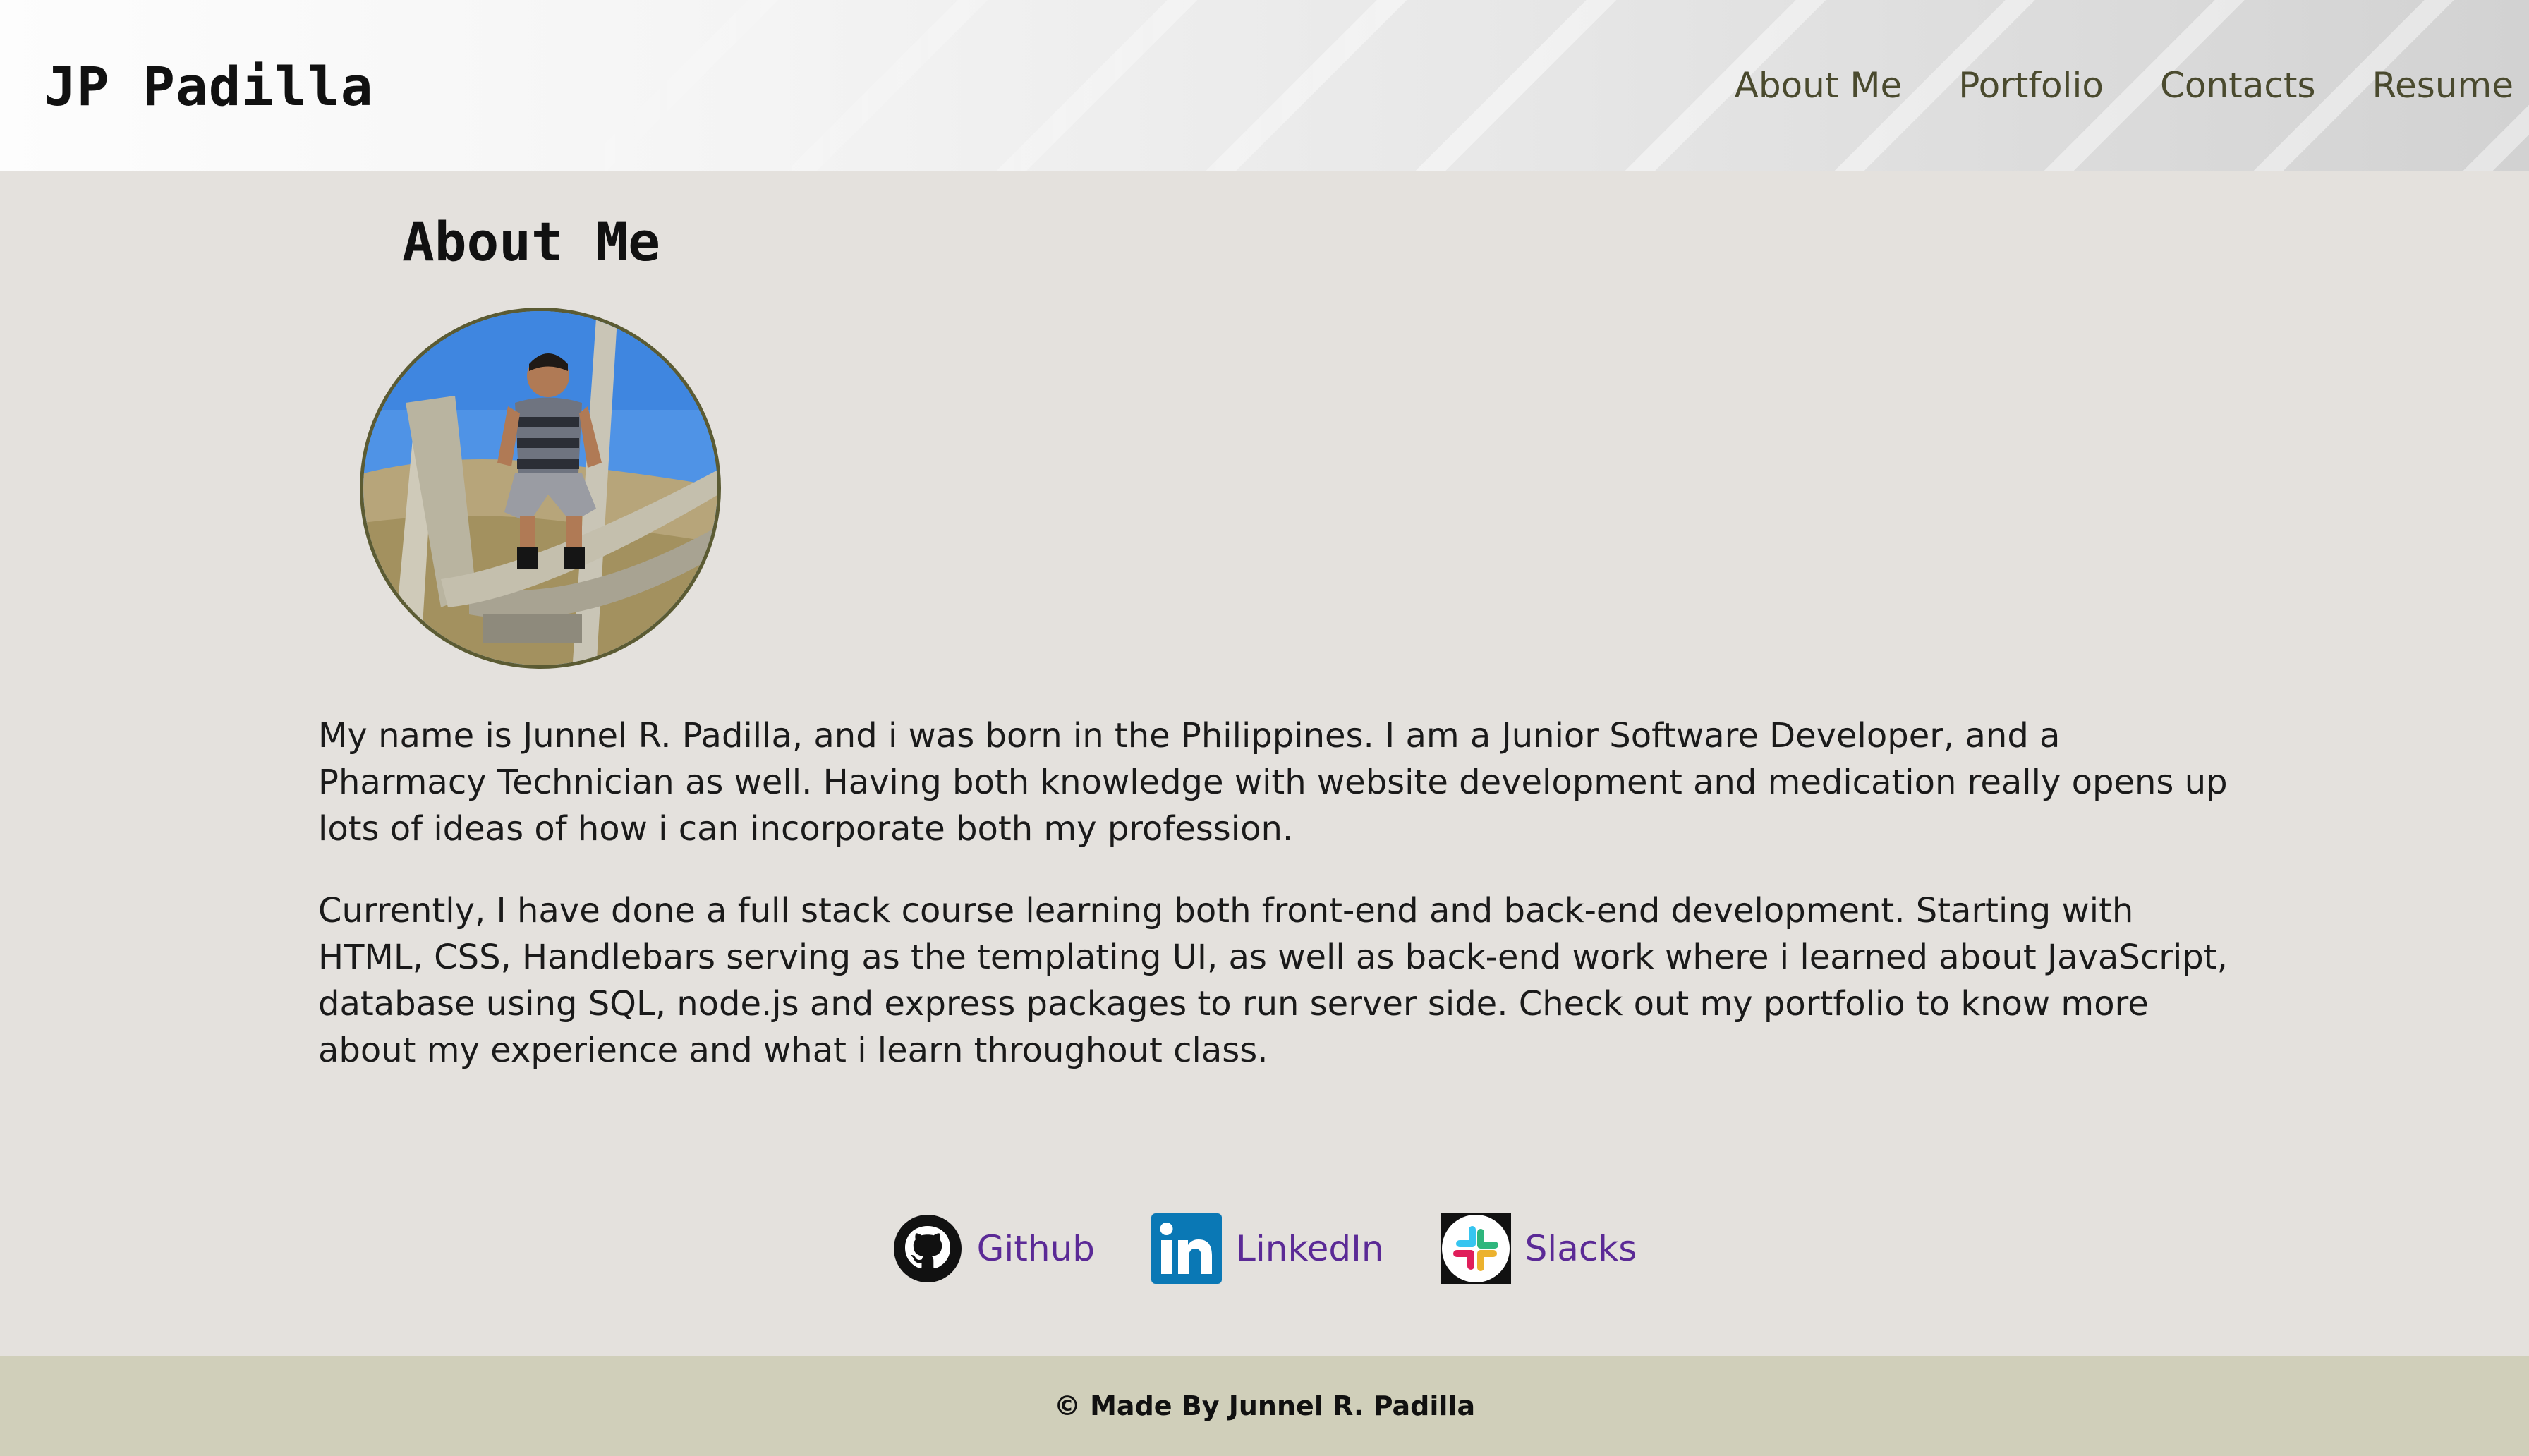  What do you see at coordinates (1310, 1249) in the screenshot?
I see `linkedin-label: LinkedIn` at bounding box center [1310, 1249].